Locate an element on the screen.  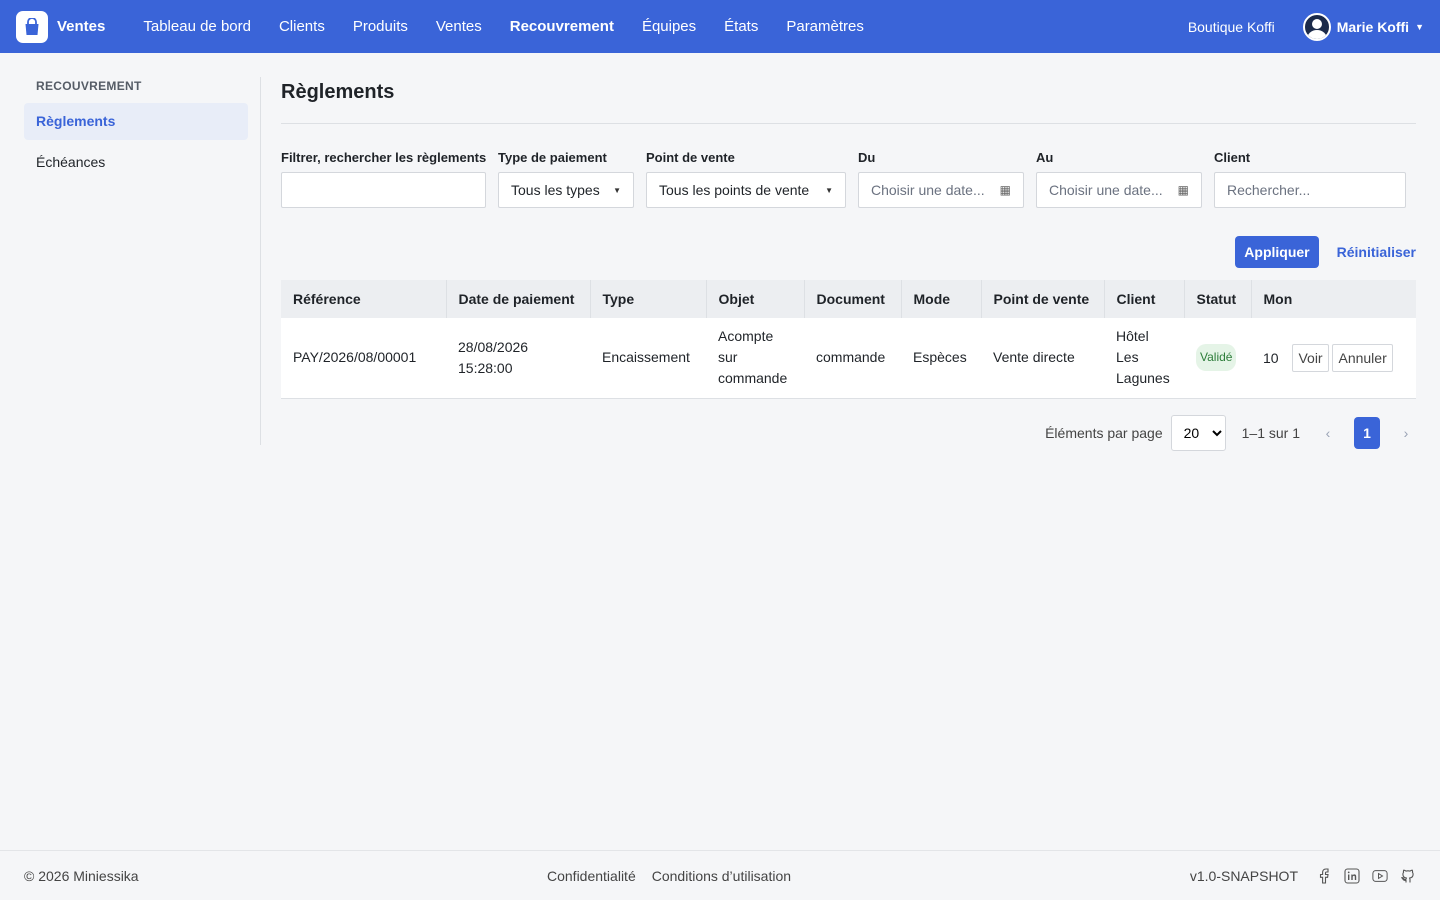
cell-client: Hôtel Les Lagunes is located at coordinates (1143, 357).